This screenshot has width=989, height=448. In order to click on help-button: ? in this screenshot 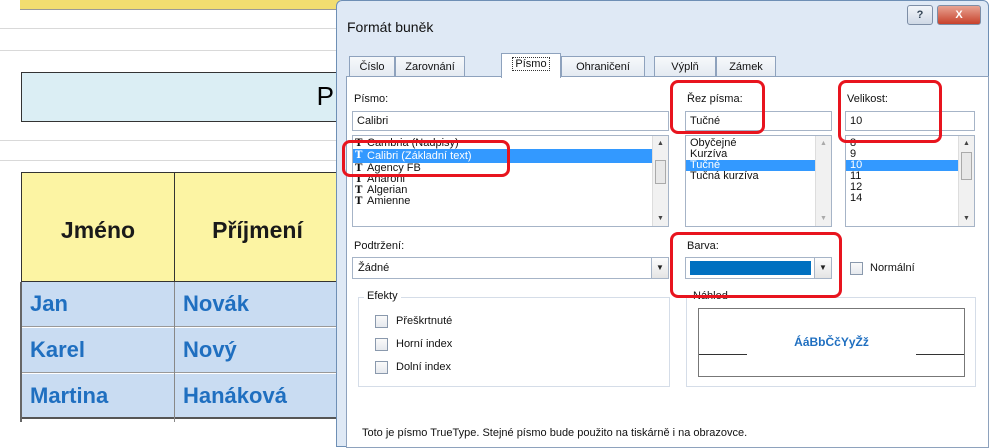, I will do `click(920, 15)`.